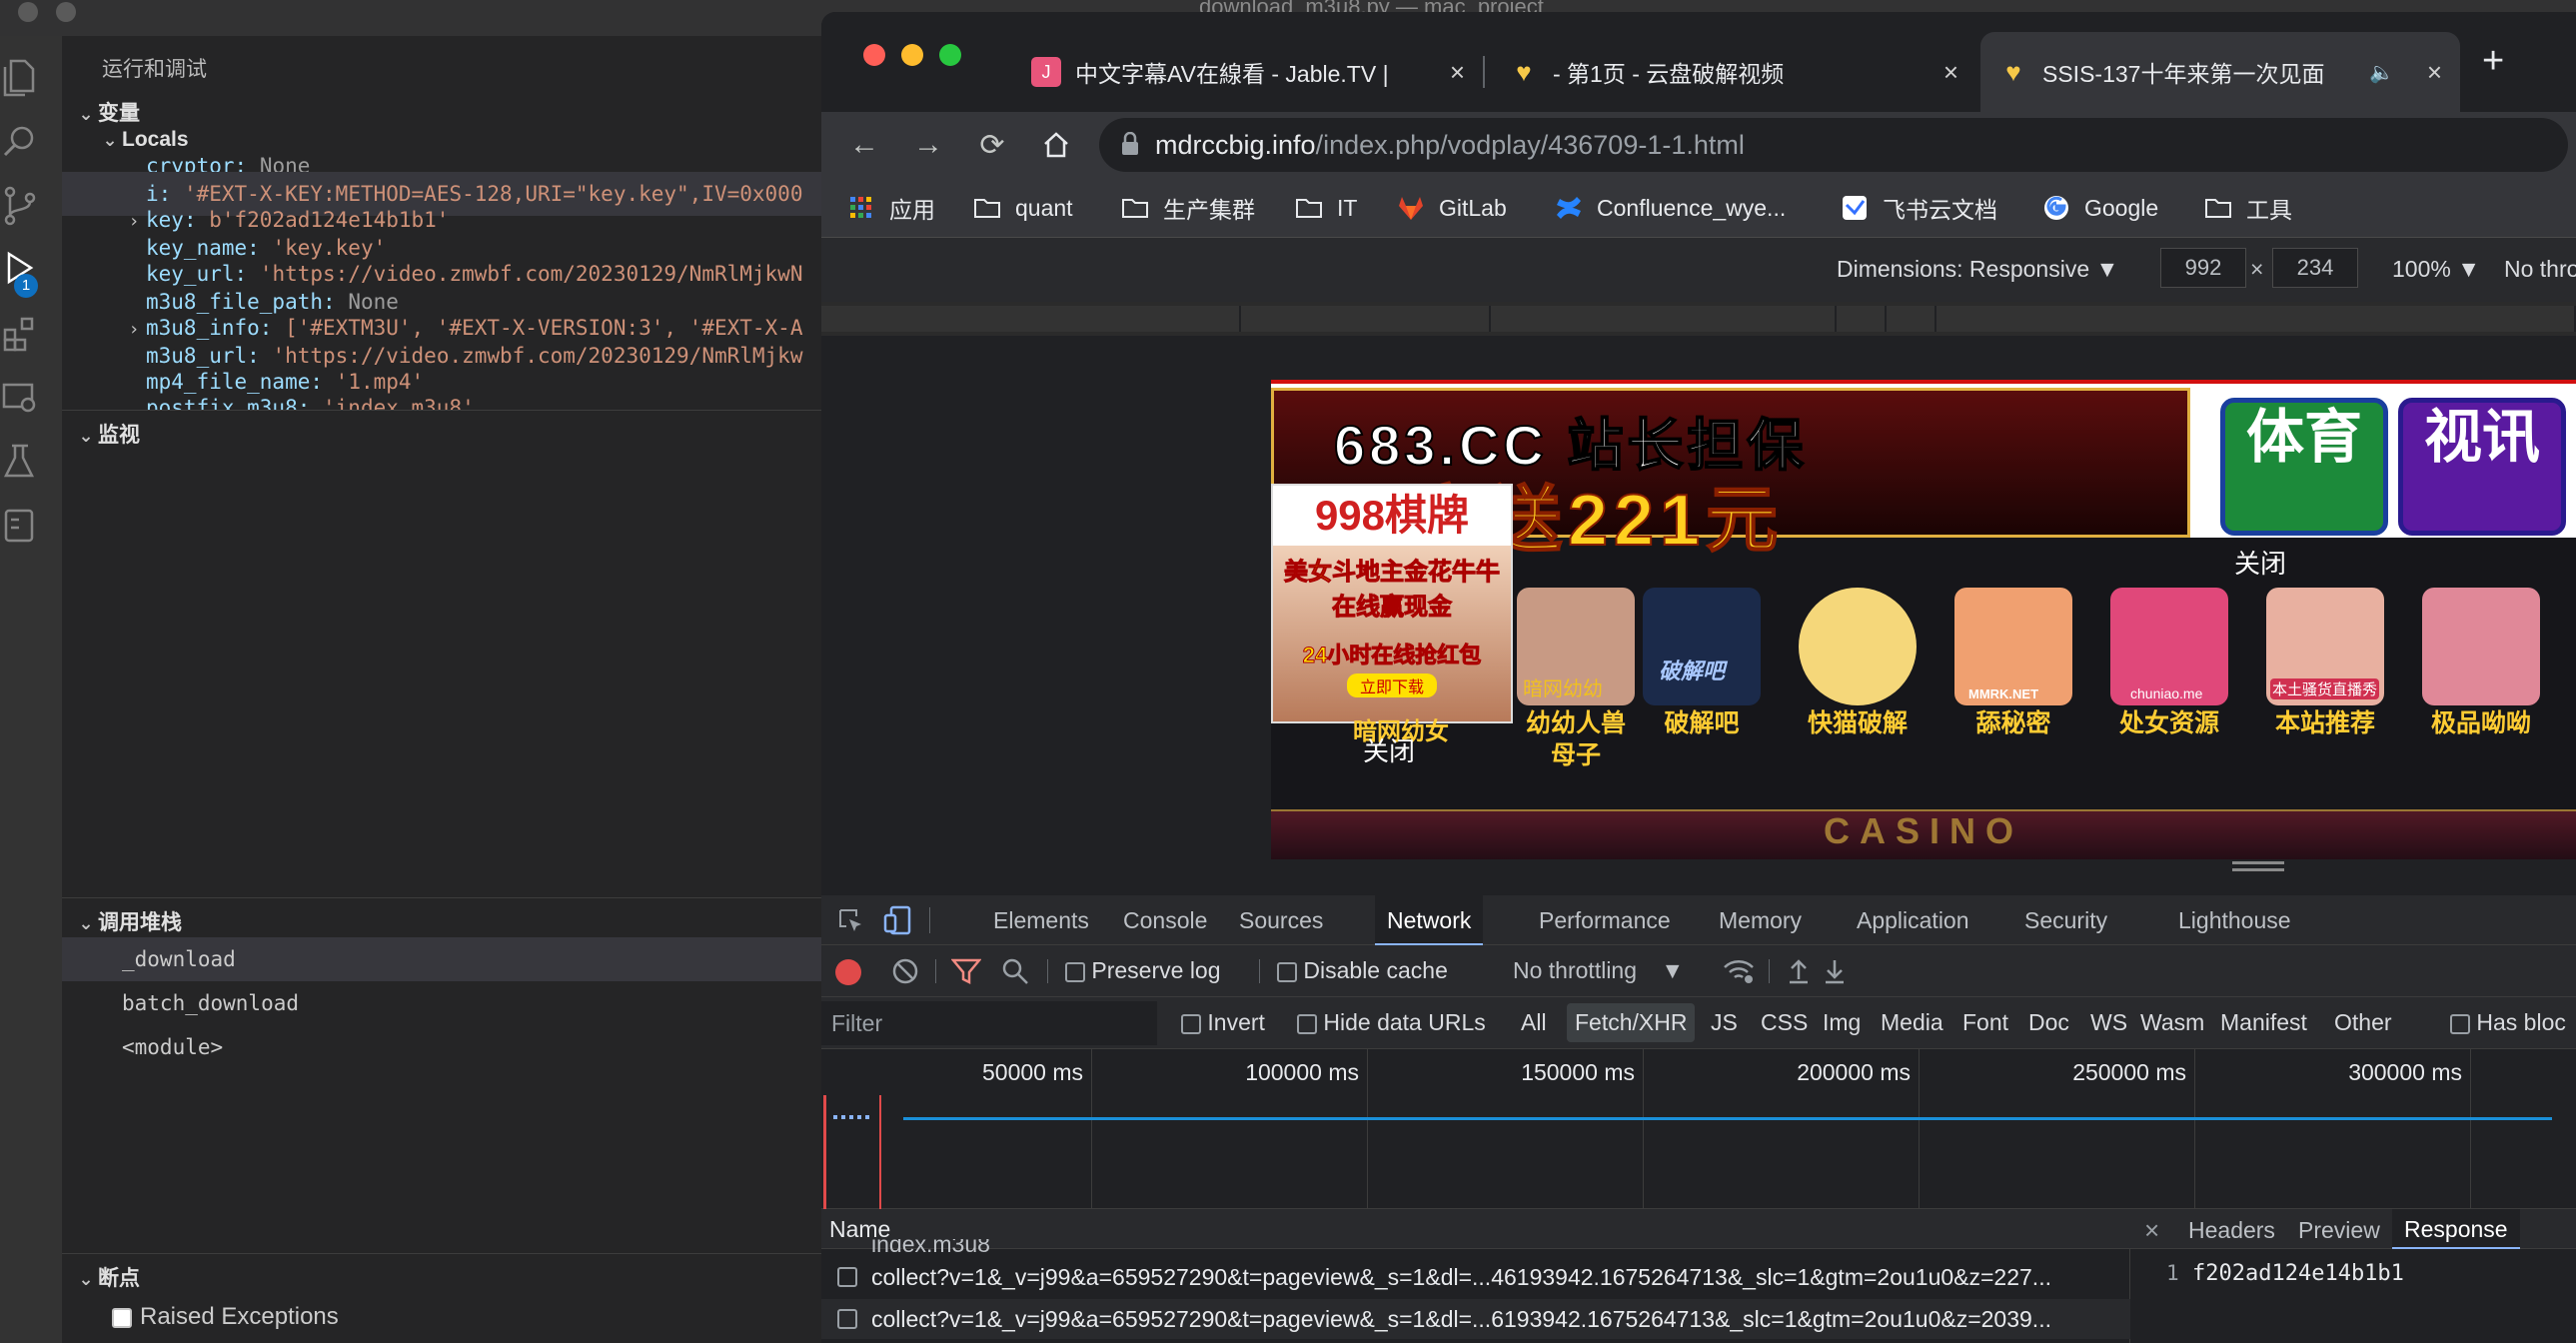 The image size is (2576, 1343). I want to click on bookmark-it: IT, so click(1326, 208).